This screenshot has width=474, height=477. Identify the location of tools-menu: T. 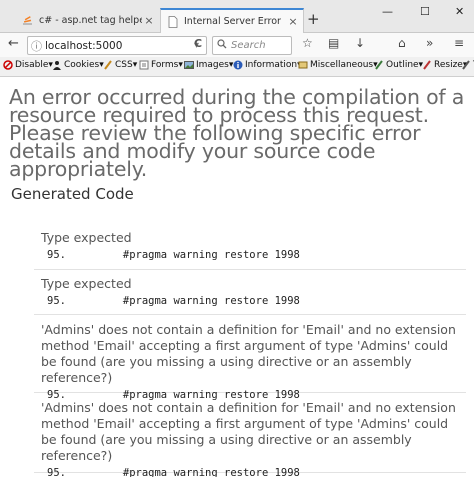
(467, 65).